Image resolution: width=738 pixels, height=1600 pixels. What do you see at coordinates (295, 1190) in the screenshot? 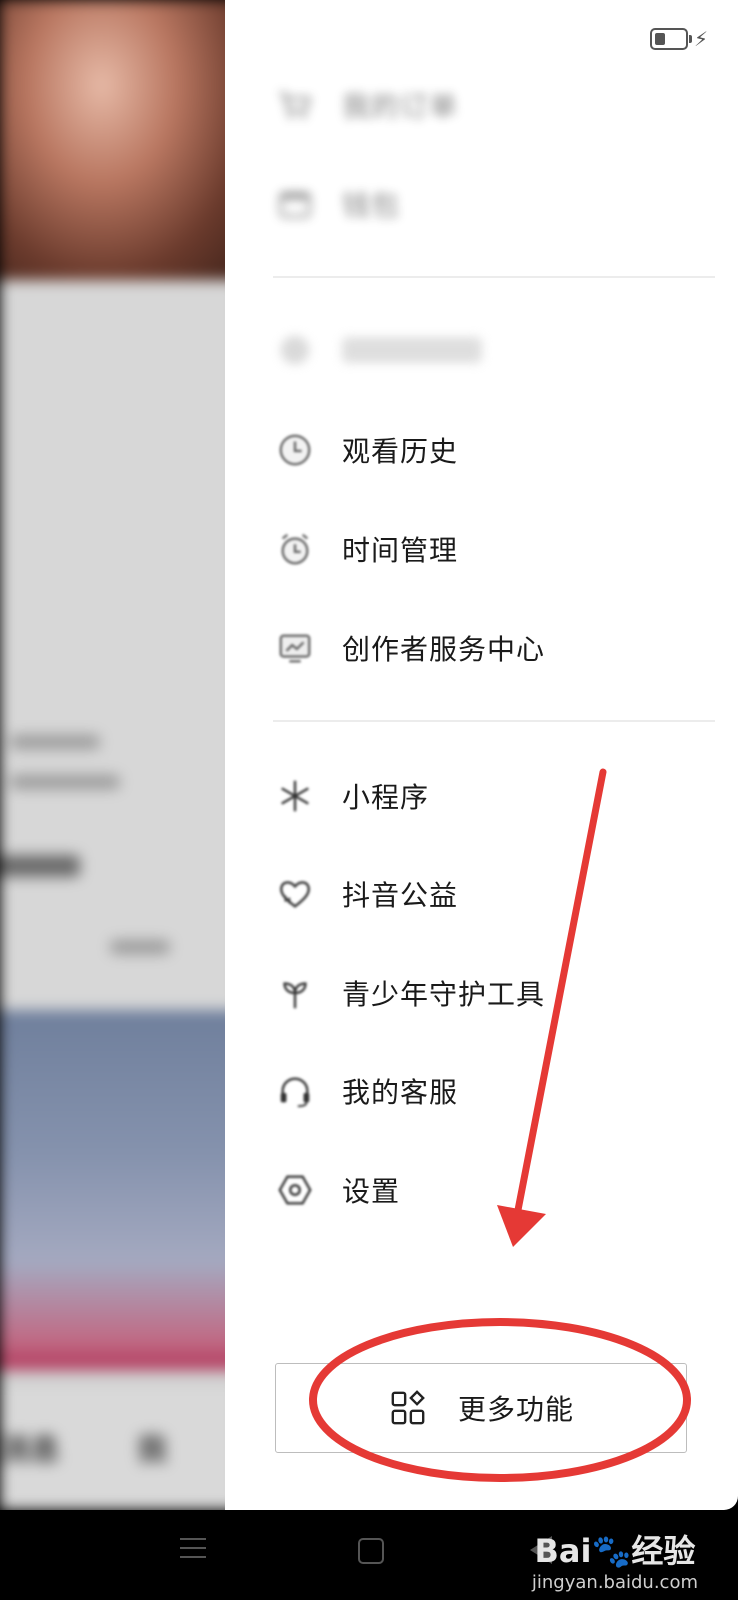
I see `hexagon-gear-icon` at bounding box center [295, 1190].